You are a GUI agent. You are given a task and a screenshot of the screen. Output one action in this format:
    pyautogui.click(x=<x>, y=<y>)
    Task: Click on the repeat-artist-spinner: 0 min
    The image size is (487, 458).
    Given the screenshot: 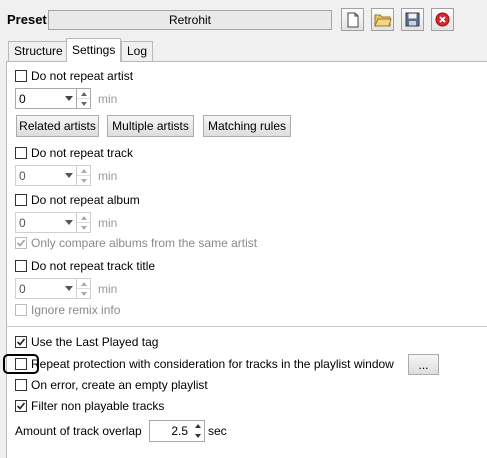 What is the action you would take?
    pyautogui.click(x=66, y=98)
    